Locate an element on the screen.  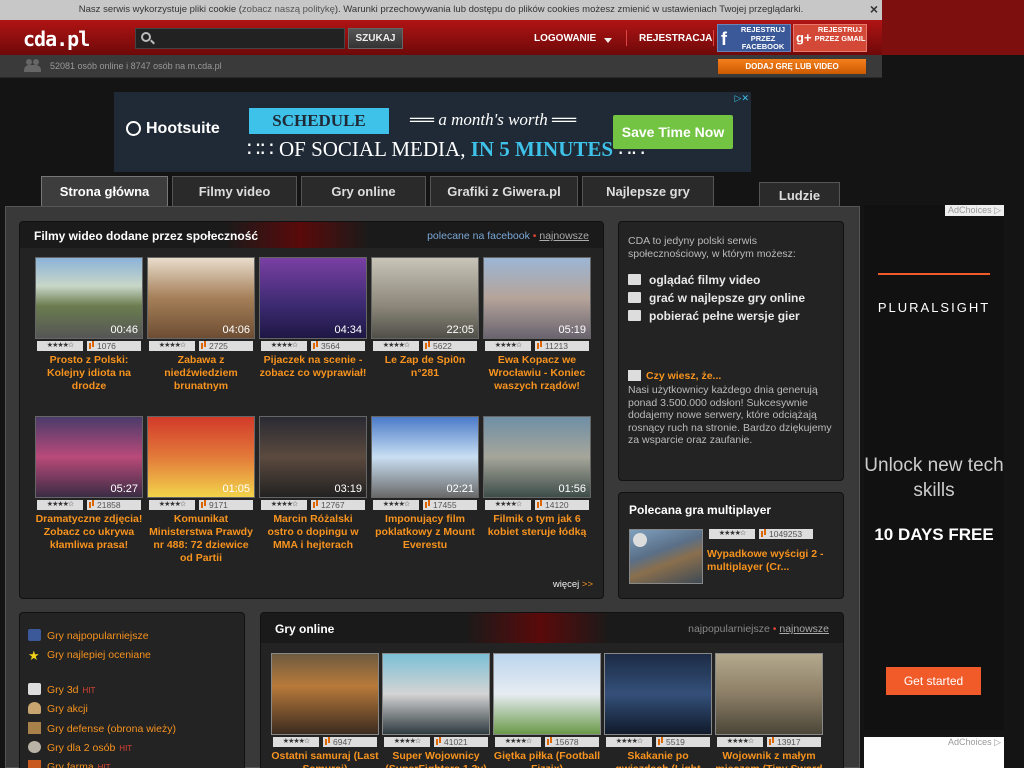
category-label: Gry najpopularniejsze is located at coordinates (98, 636).